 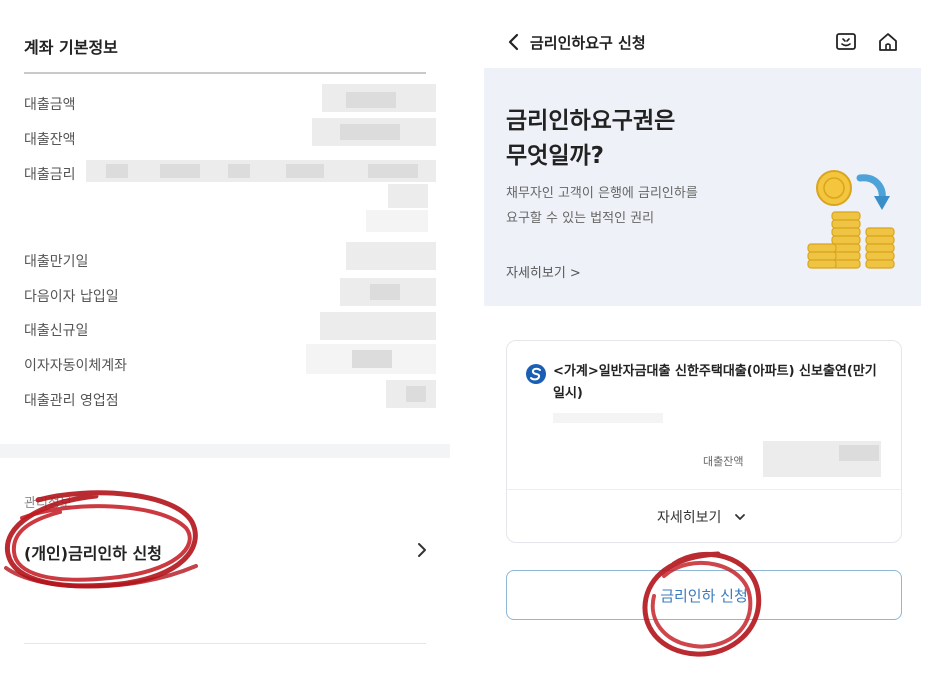 What do you see at coordinates (422, 550) in the screenshot?
I see `chevron-right-icon` at bounding box center [422, 550].